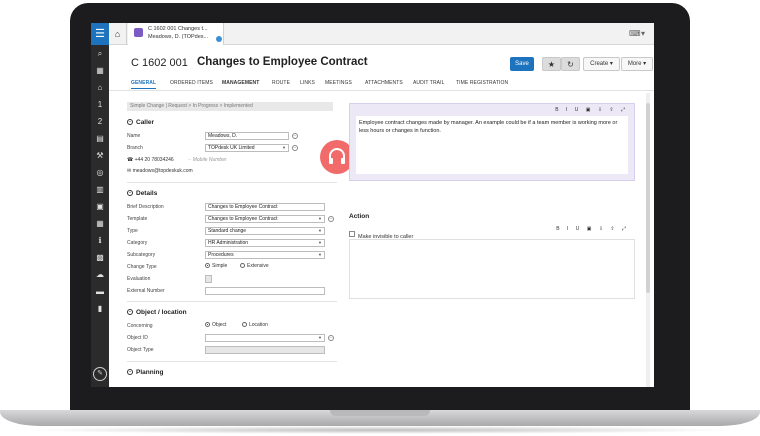  What do you see at coordinates (132, 231) in the screenshot?
I see `type-label: Type` at bounding box center [132, 231].